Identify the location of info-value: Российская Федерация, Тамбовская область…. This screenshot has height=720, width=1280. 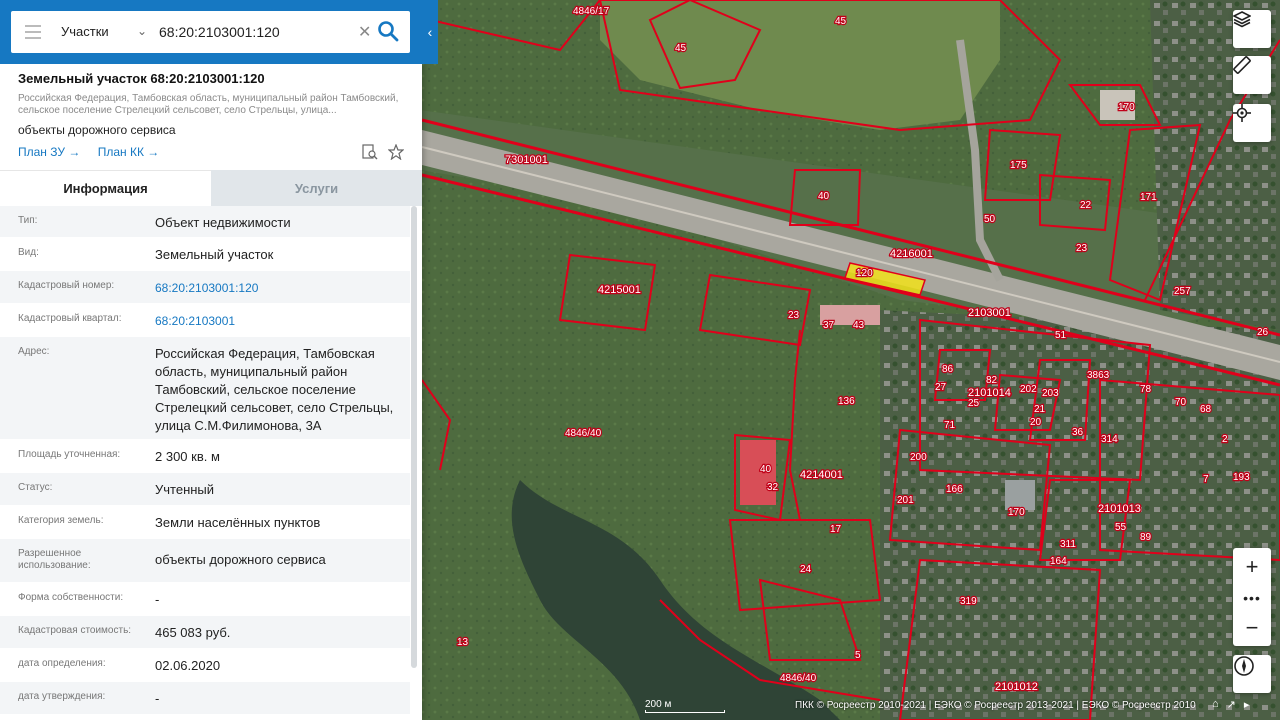
(274, 389).